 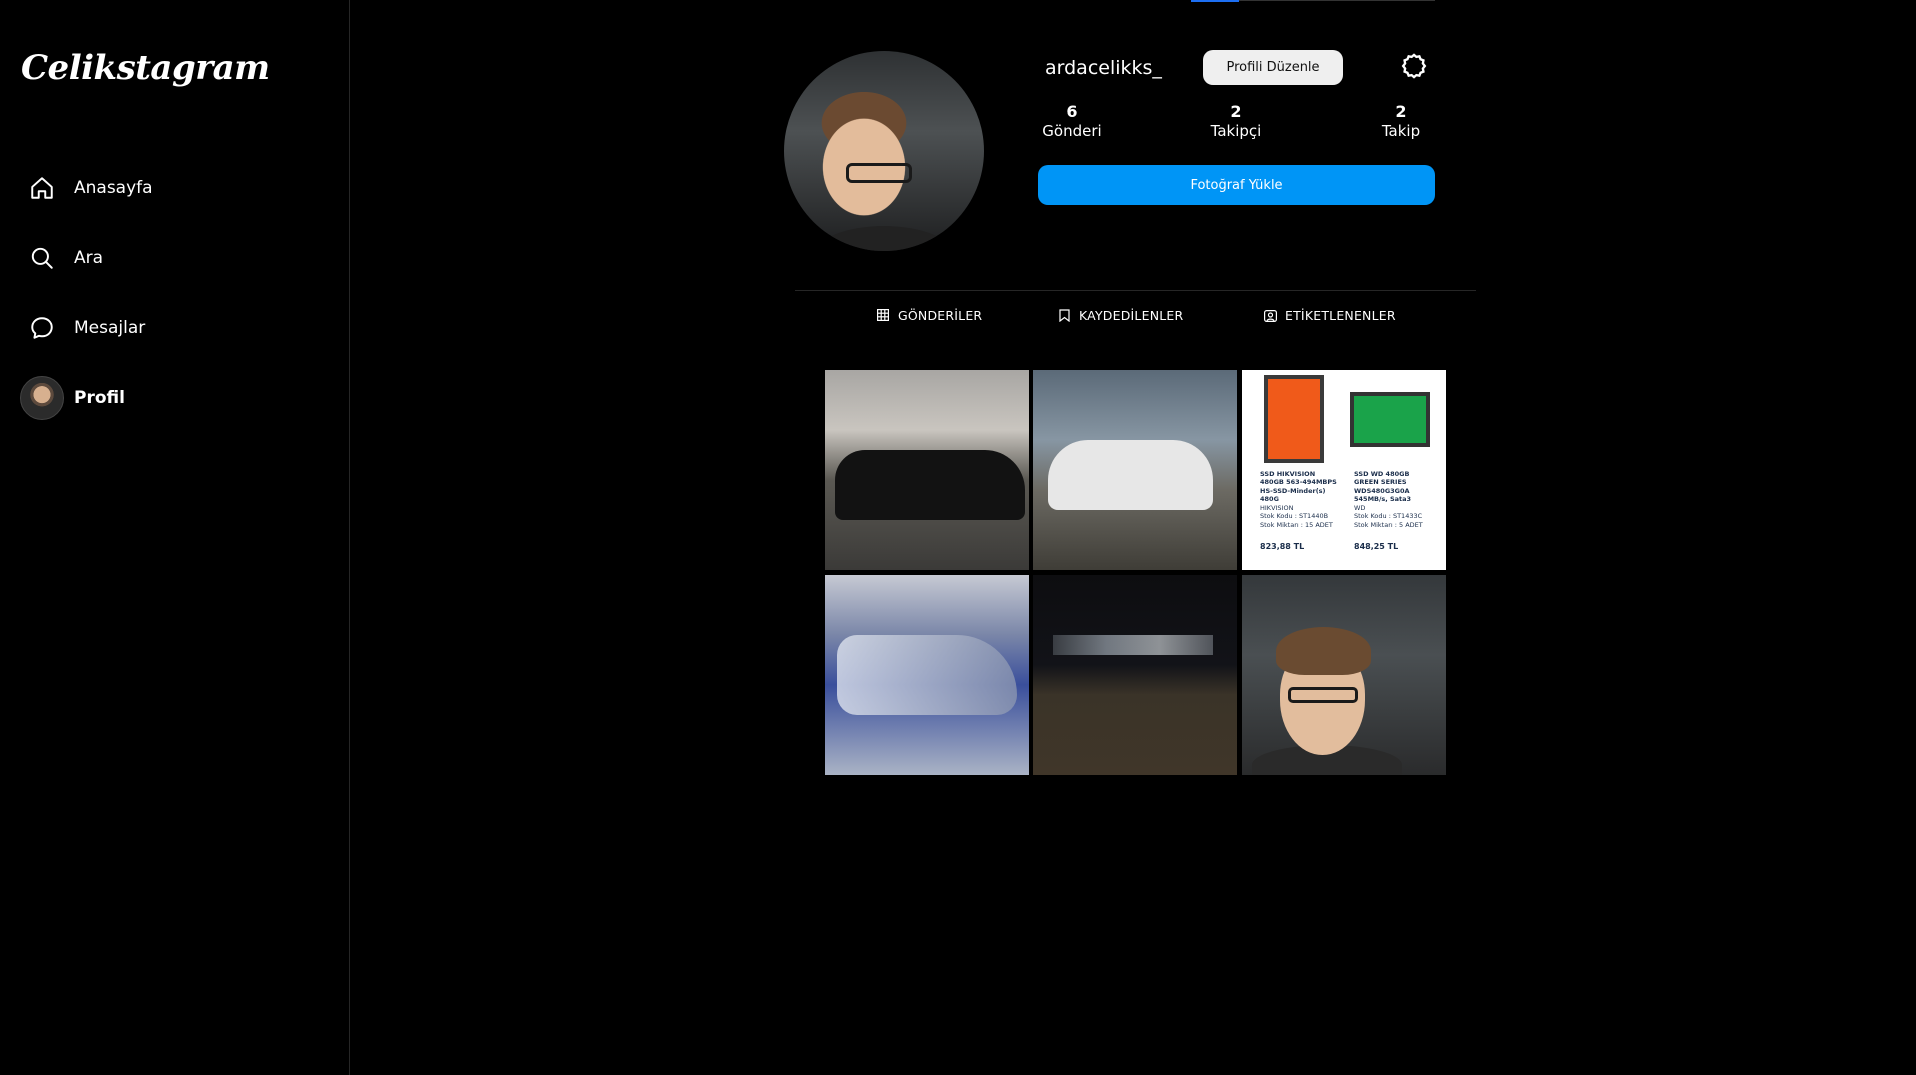 I want to click on product-price: 848,25 TL, so click(x=1376, y=546).